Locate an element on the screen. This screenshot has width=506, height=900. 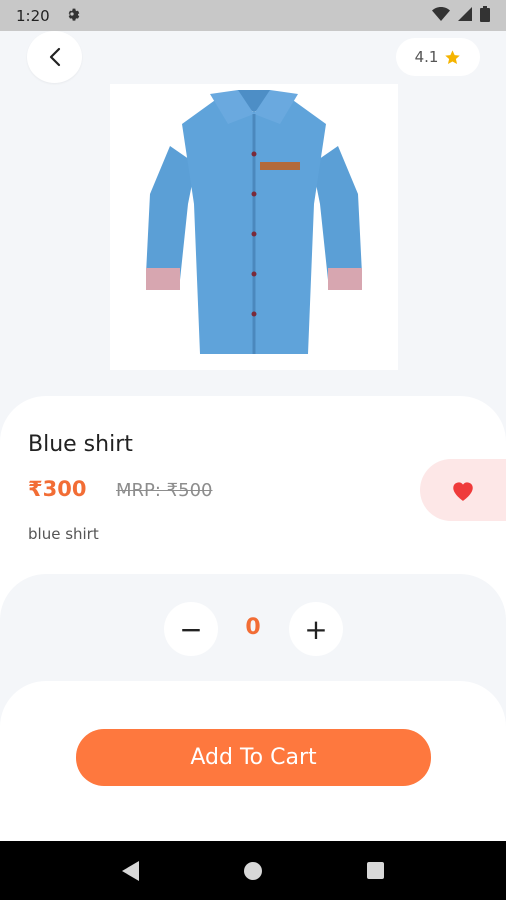
quantity-value: 0 is located at coordinates (253, 627).